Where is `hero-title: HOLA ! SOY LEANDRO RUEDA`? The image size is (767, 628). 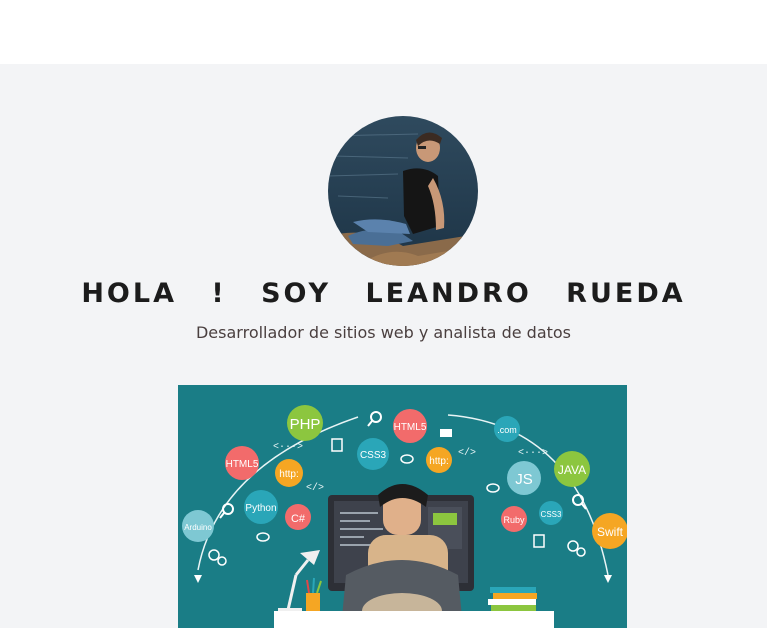
hero-title: HOLA ! SOY LEANDRO RUEDA is located at coordinates (383, 293).